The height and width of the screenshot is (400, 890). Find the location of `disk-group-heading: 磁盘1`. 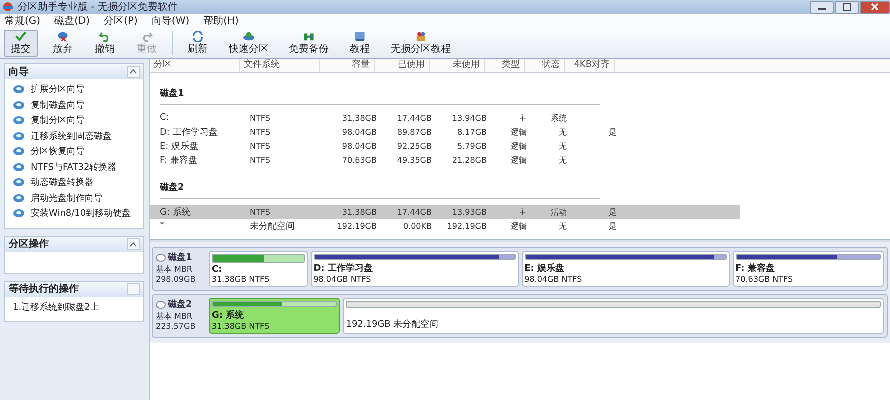

disk-group-heading: 磁盘1 is located at coordinates (380, 96).